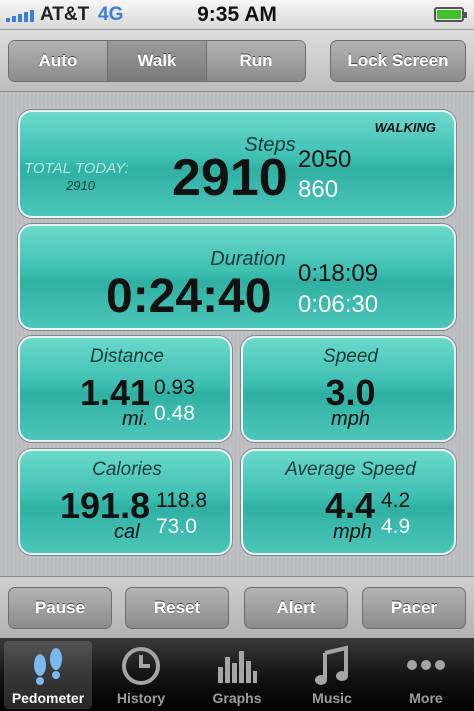  Describe the element at coordinates (237, 698) in the screenshot. I see `tab-label: Graphs` at that location.